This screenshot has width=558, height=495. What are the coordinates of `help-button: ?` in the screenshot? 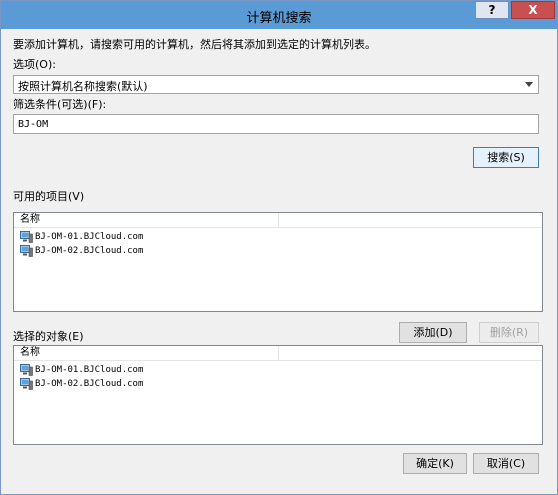 It's located at (492, 10).